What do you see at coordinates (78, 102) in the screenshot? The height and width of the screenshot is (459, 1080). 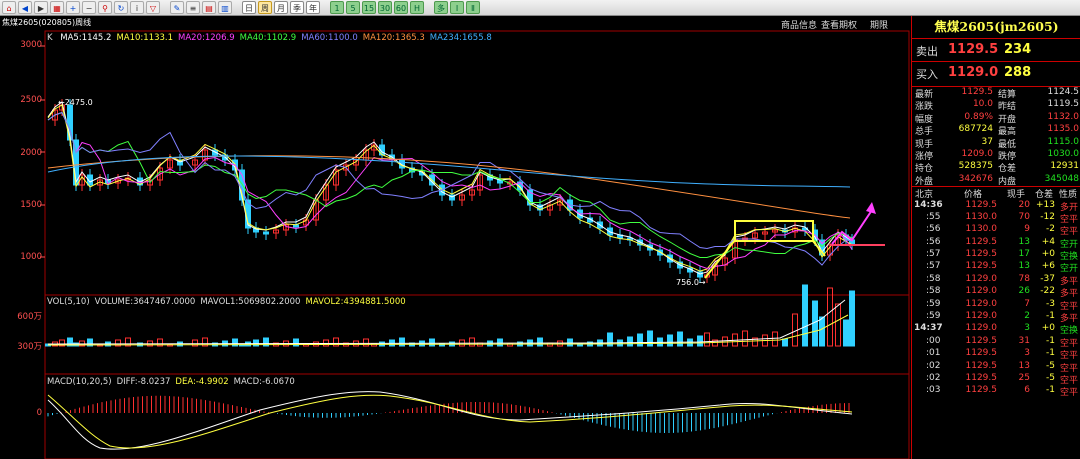 I see `high-value: 2475.0` at bounding box center [78, 102].